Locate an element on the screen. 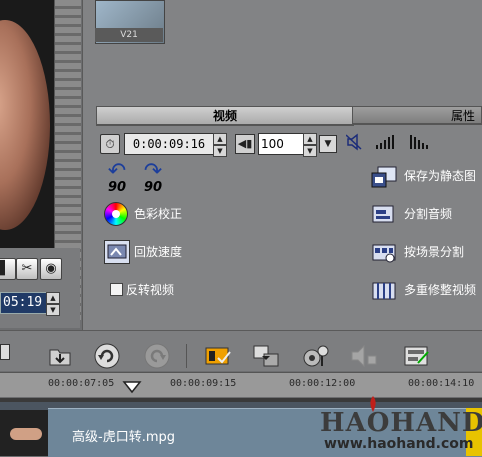  smart-proxy-icon is located at coordinates (218, 356).